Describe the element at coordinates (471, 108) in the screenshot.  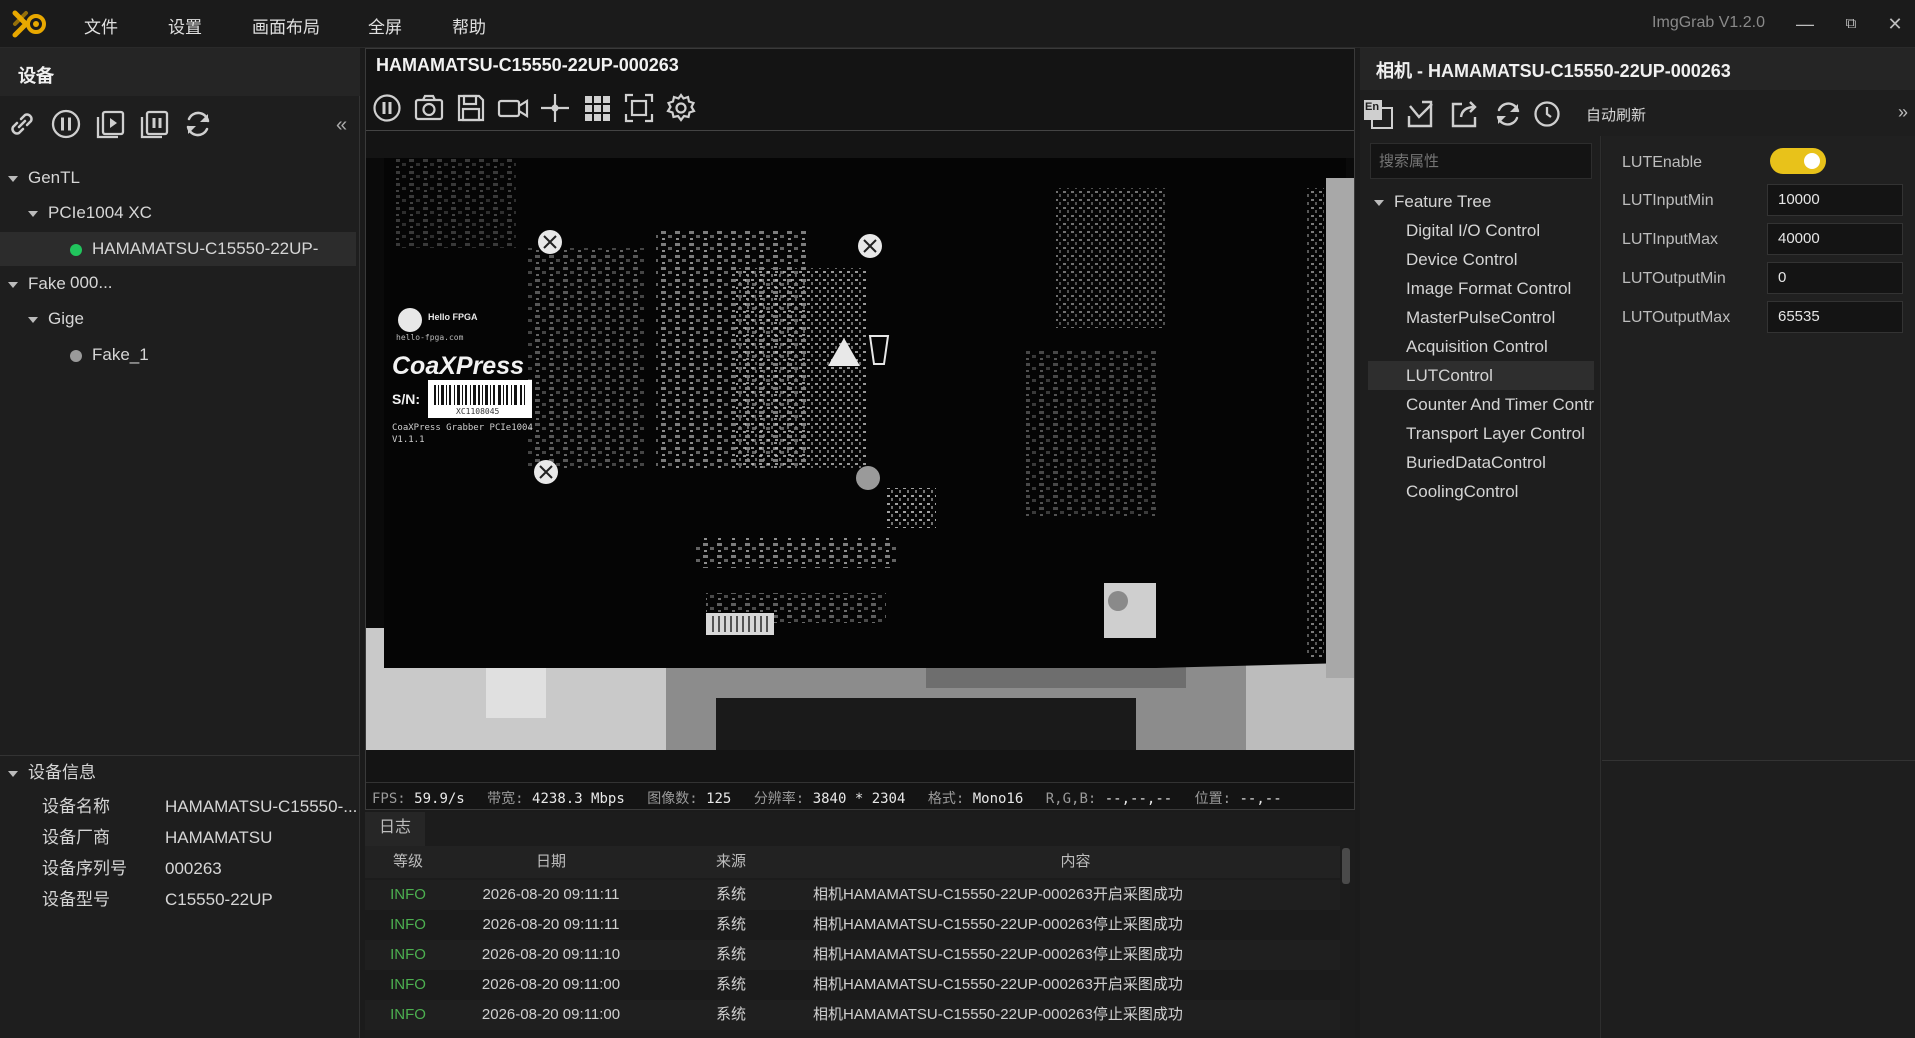
I see `save-icon` at that location.